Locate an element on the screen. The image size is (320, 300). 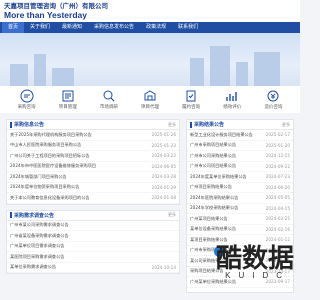
list-item: 广州某项目结果公告 2024-03-25 is located at coordinates (240, 219).